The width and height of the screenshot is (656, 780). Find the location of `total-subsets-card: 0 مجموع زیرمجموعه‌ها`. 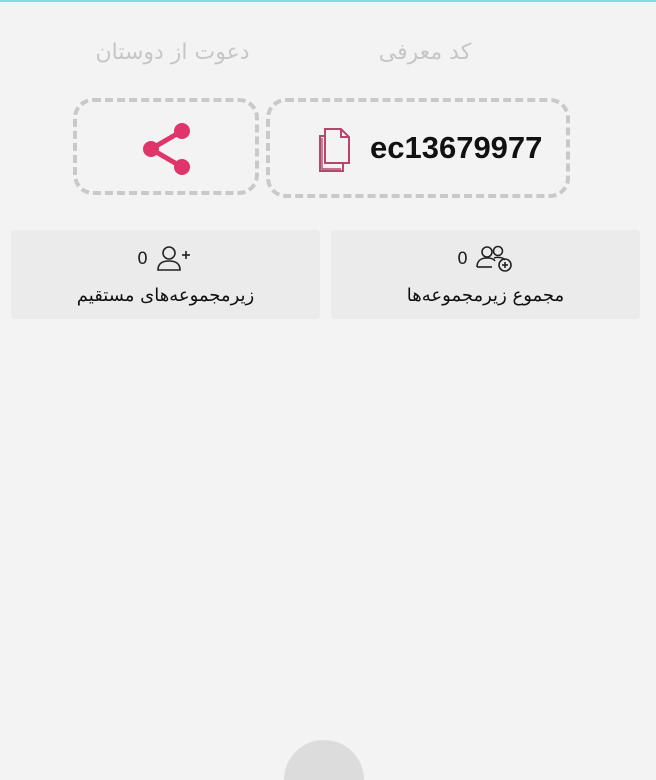

total-subsets-card: 0 مجموع زیرمجموعه‌ها is located at coordinates (485, 274).